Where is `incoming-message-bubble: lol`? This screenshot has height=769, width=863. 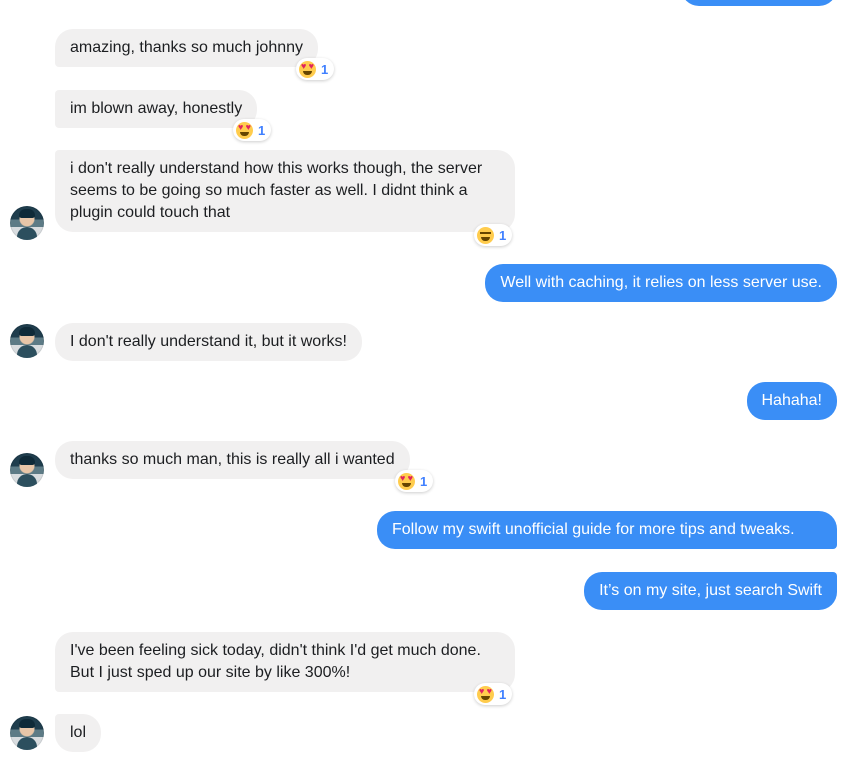 incoming-message-bubble: lol is located at coordinates (78, 733).